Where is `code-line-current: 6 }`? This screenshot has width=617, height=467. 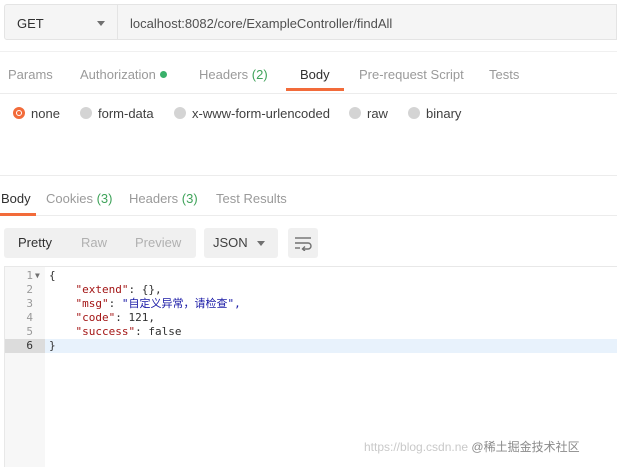
code-line-current: 6 } is located at coordinates (311, 346).